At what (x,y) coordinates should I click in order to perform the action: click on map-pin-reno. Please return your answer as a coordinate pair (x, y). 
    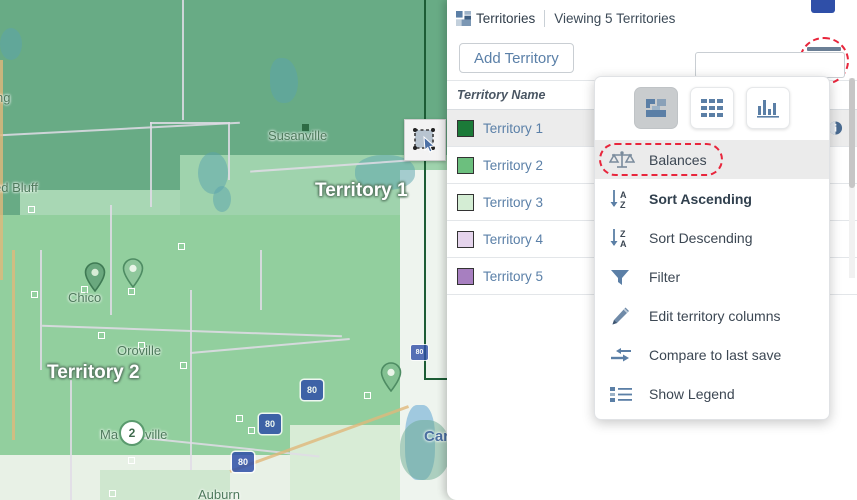
    Looking at the image, I should click on (391, 377).